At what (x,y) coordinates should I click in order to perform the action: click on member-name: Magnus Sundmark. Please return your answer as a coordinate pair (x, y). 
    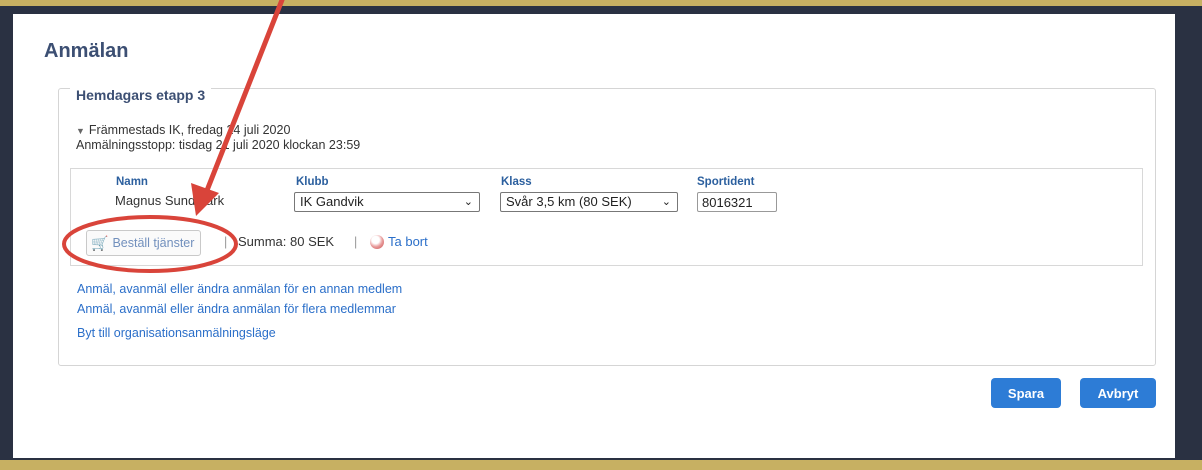
    Looking at the image, I should click on (170, 200).